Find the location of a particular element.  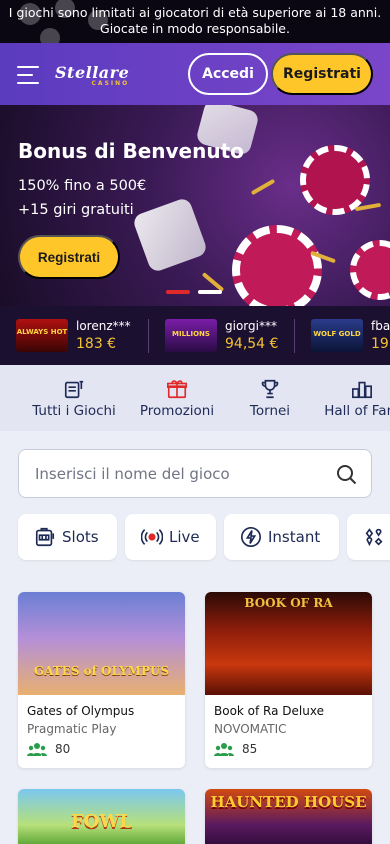

banner-line-1: 150% fino a 500€ is located at coordinates (82, 186).